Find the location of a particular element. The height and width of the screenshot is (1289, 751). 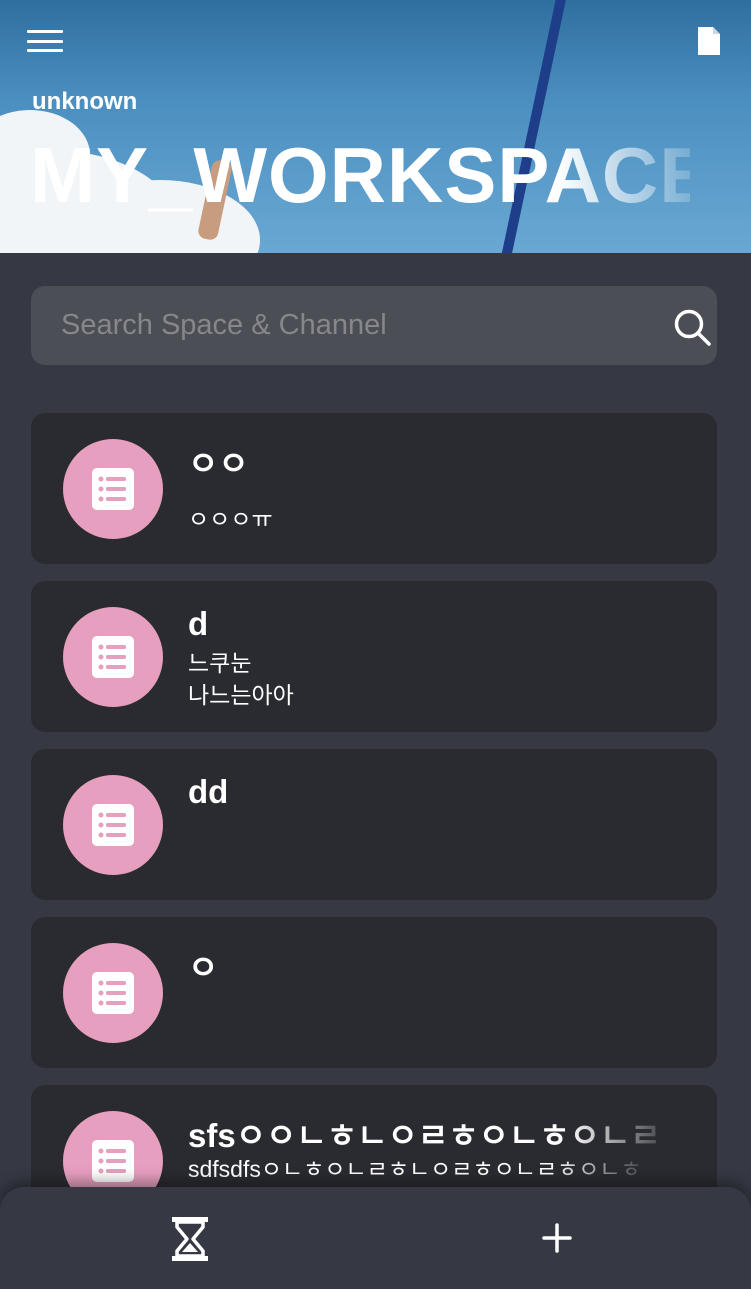

workspace-title: MY_WORKSPACE is located at coordinates (360, 175).